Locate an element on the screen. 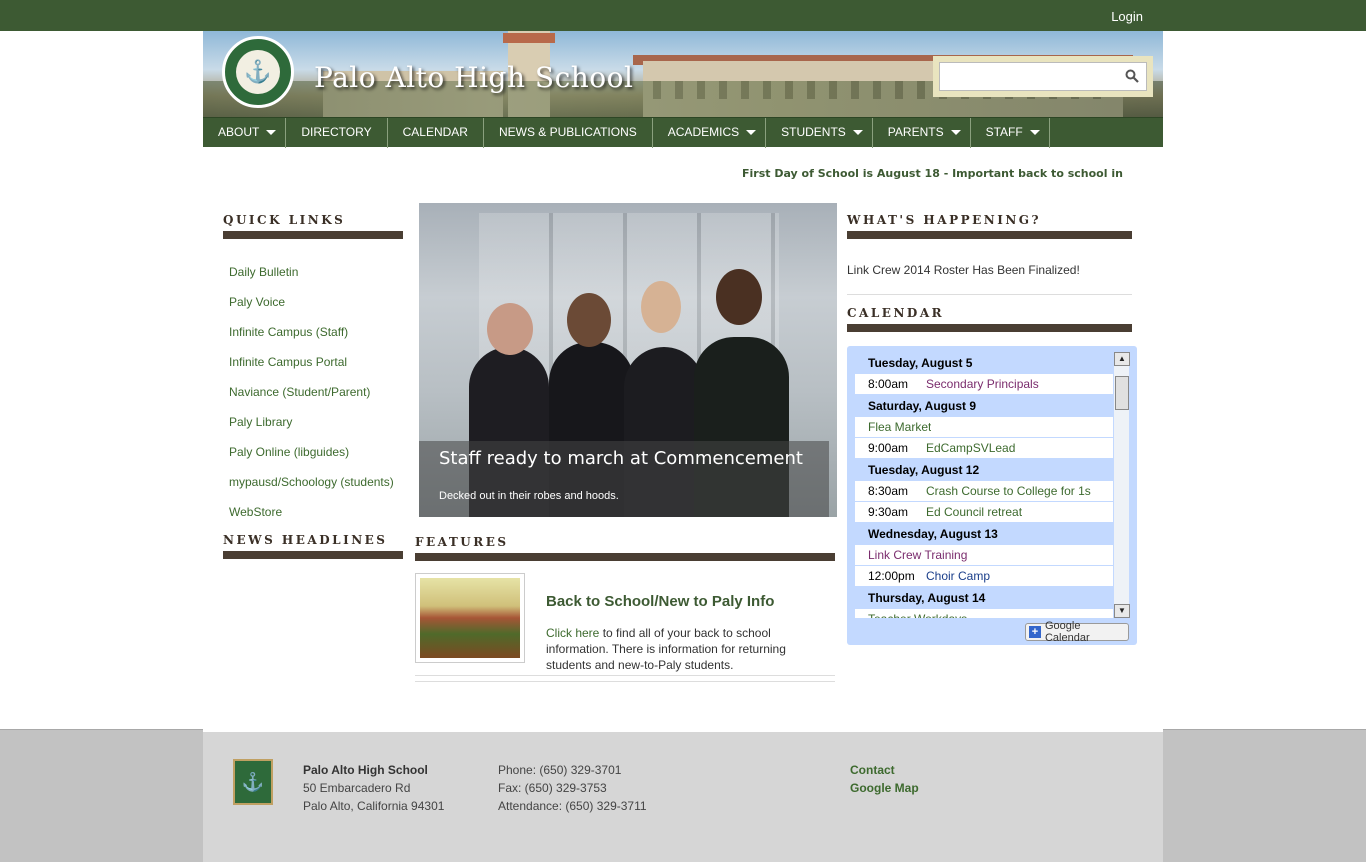 The height and width of the screenshot is (862, 1366). google-calendar-button: + Google Calendar is located at coordinates (1077, 632).